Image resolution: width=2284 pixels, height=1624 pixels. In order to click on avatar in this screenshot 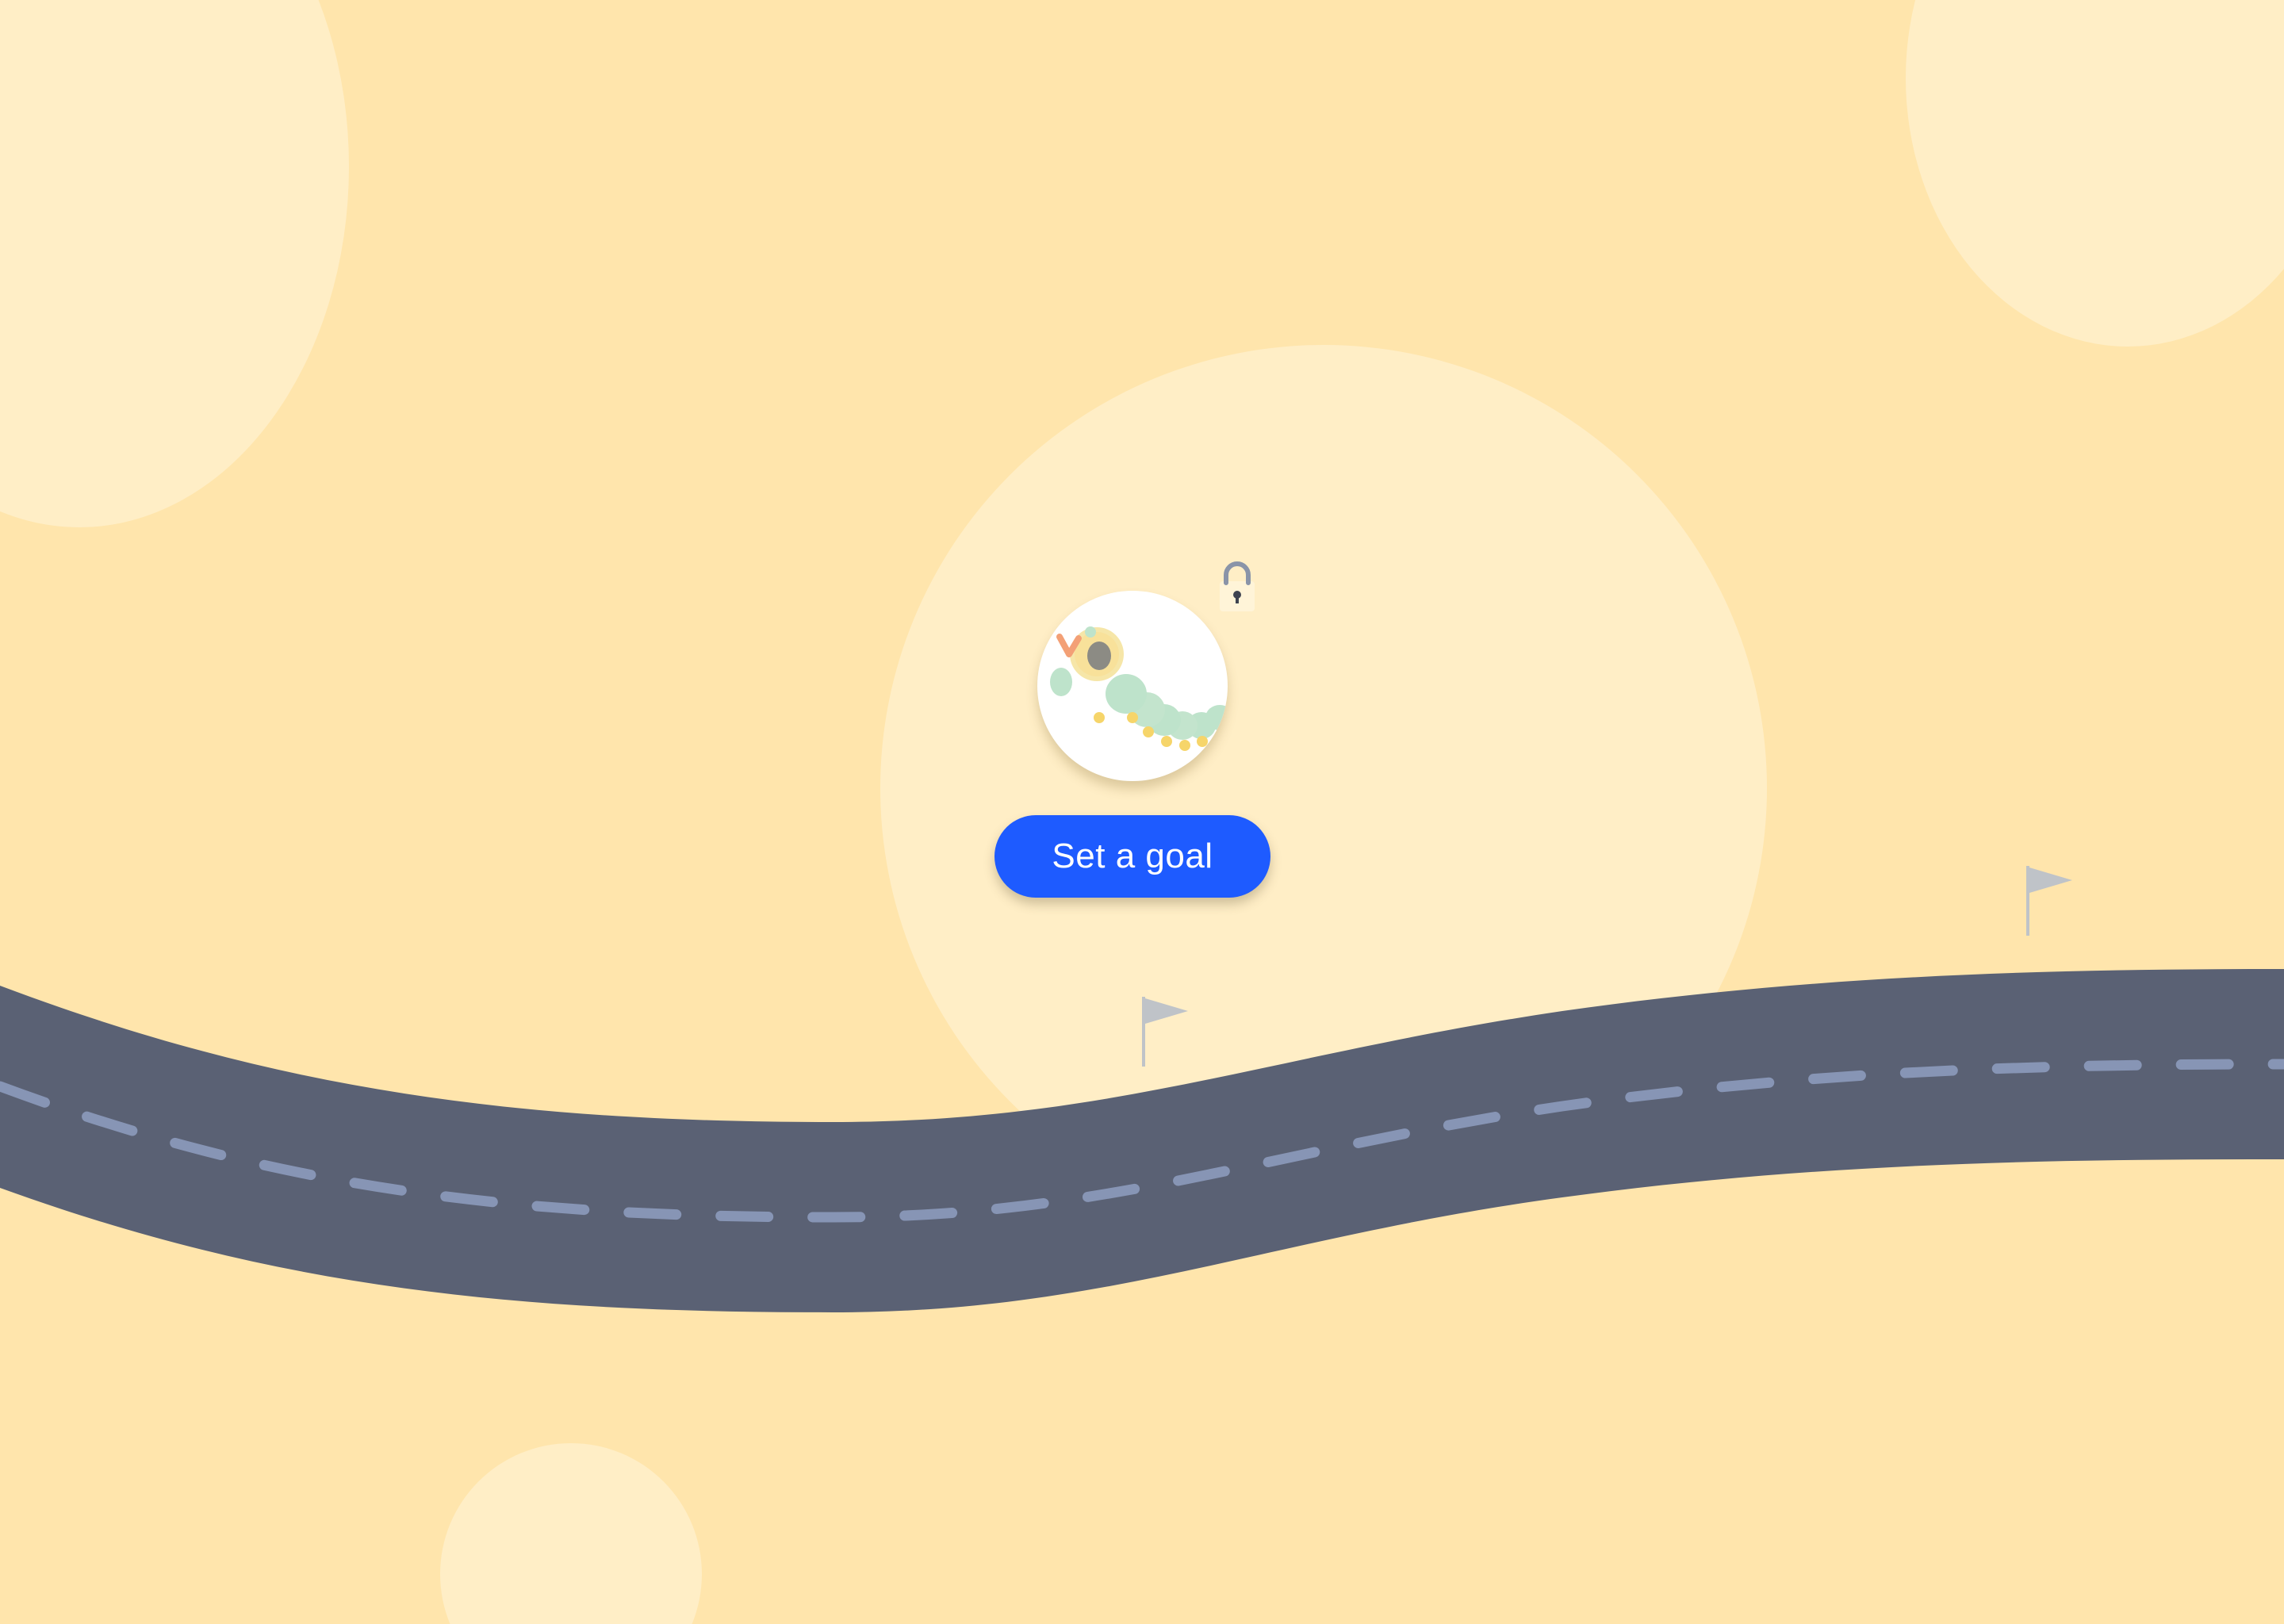, I will do `click(1132, 686)`.